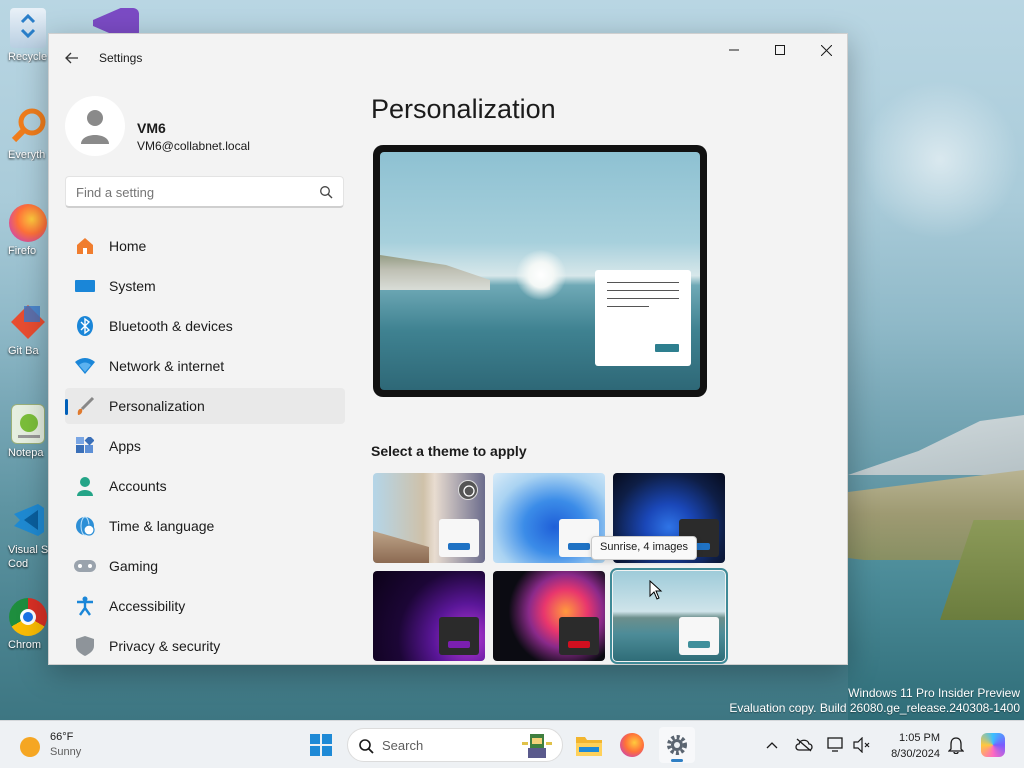 The height and width of the screenshot is (768, 1024). Describe the element at coordinates (138, 486) in the screenshot. I see `nav-label: Accounts` at that location.